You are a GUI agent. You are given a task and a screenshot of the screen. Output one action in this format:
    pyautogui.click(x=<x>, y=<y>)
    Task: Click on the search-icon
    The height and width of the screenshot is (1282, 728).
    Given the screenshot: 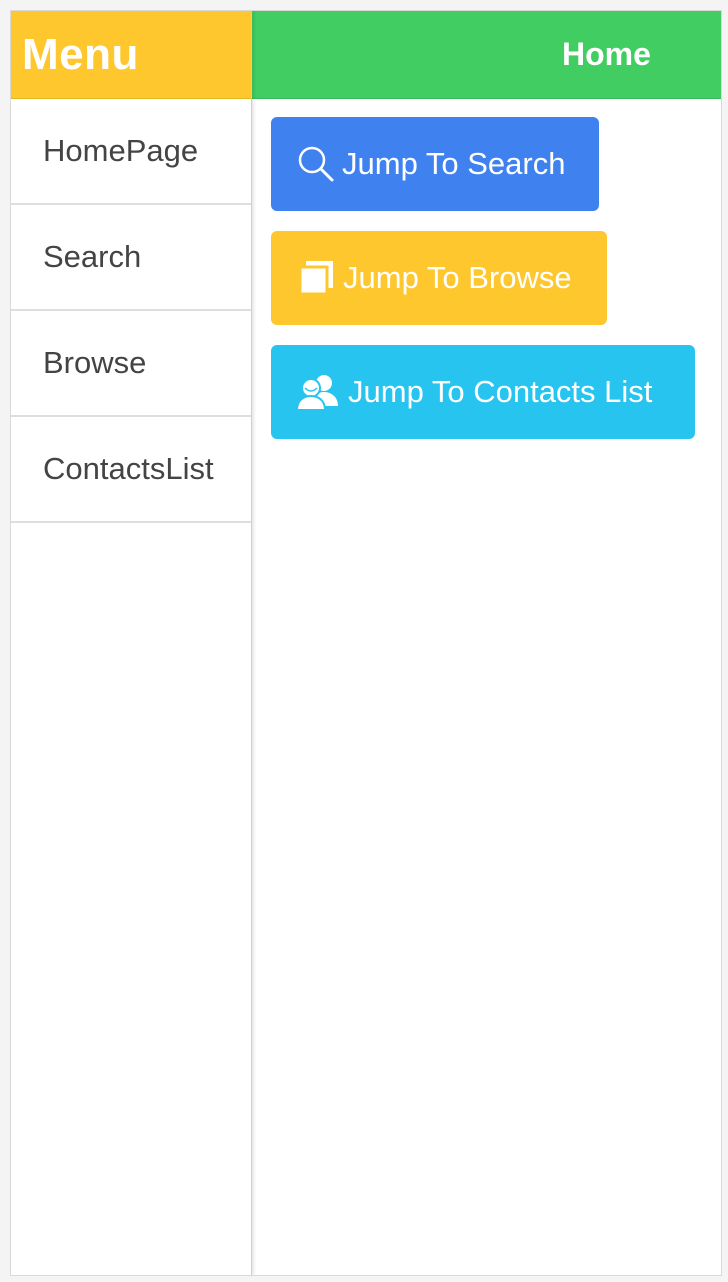 What is the action you would take?
    pyautogui.click(x=316, y=164)
    